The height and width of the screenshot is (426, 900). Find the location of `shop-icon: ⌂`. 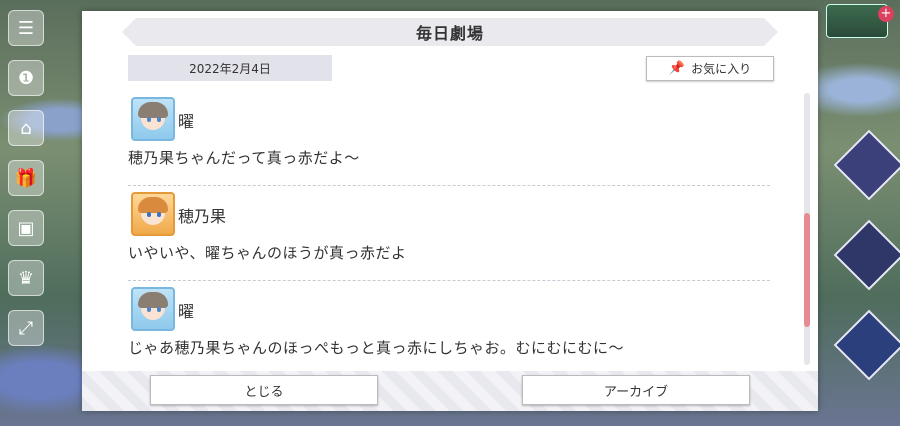

shop-icon: ⌂ is located at coordinates (26, 128).